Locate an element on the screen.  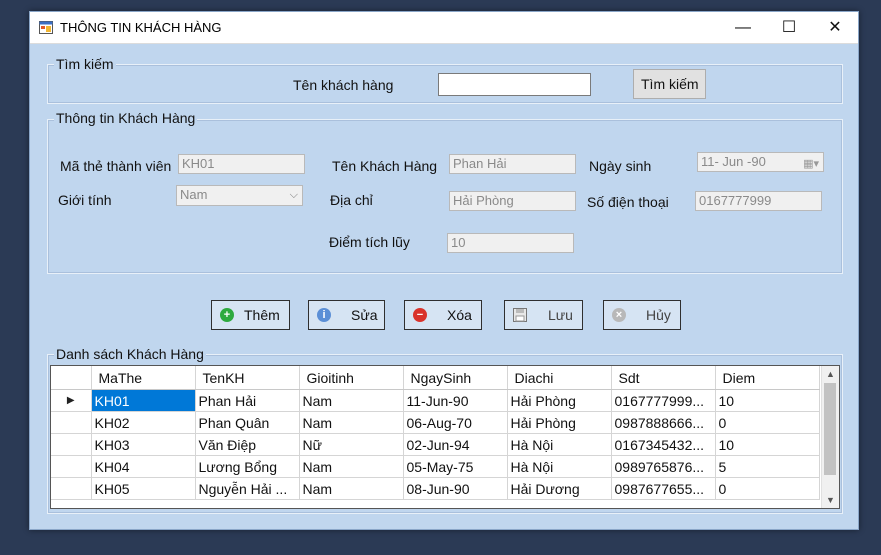
search-button: Tìm kiếm is located at coordinates (669, 84).